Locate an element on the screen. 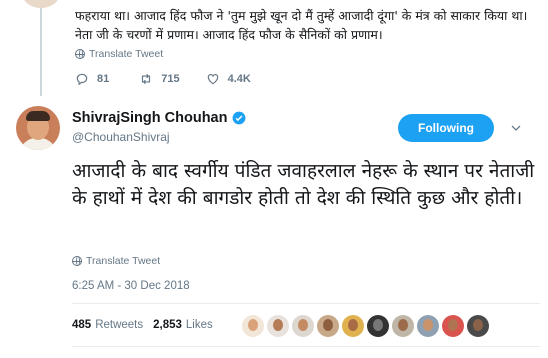 The width and height of the screenshot is (548, 358). author-name-text: ShivrajSingh Chouhan is located at coordinates (150, 118).